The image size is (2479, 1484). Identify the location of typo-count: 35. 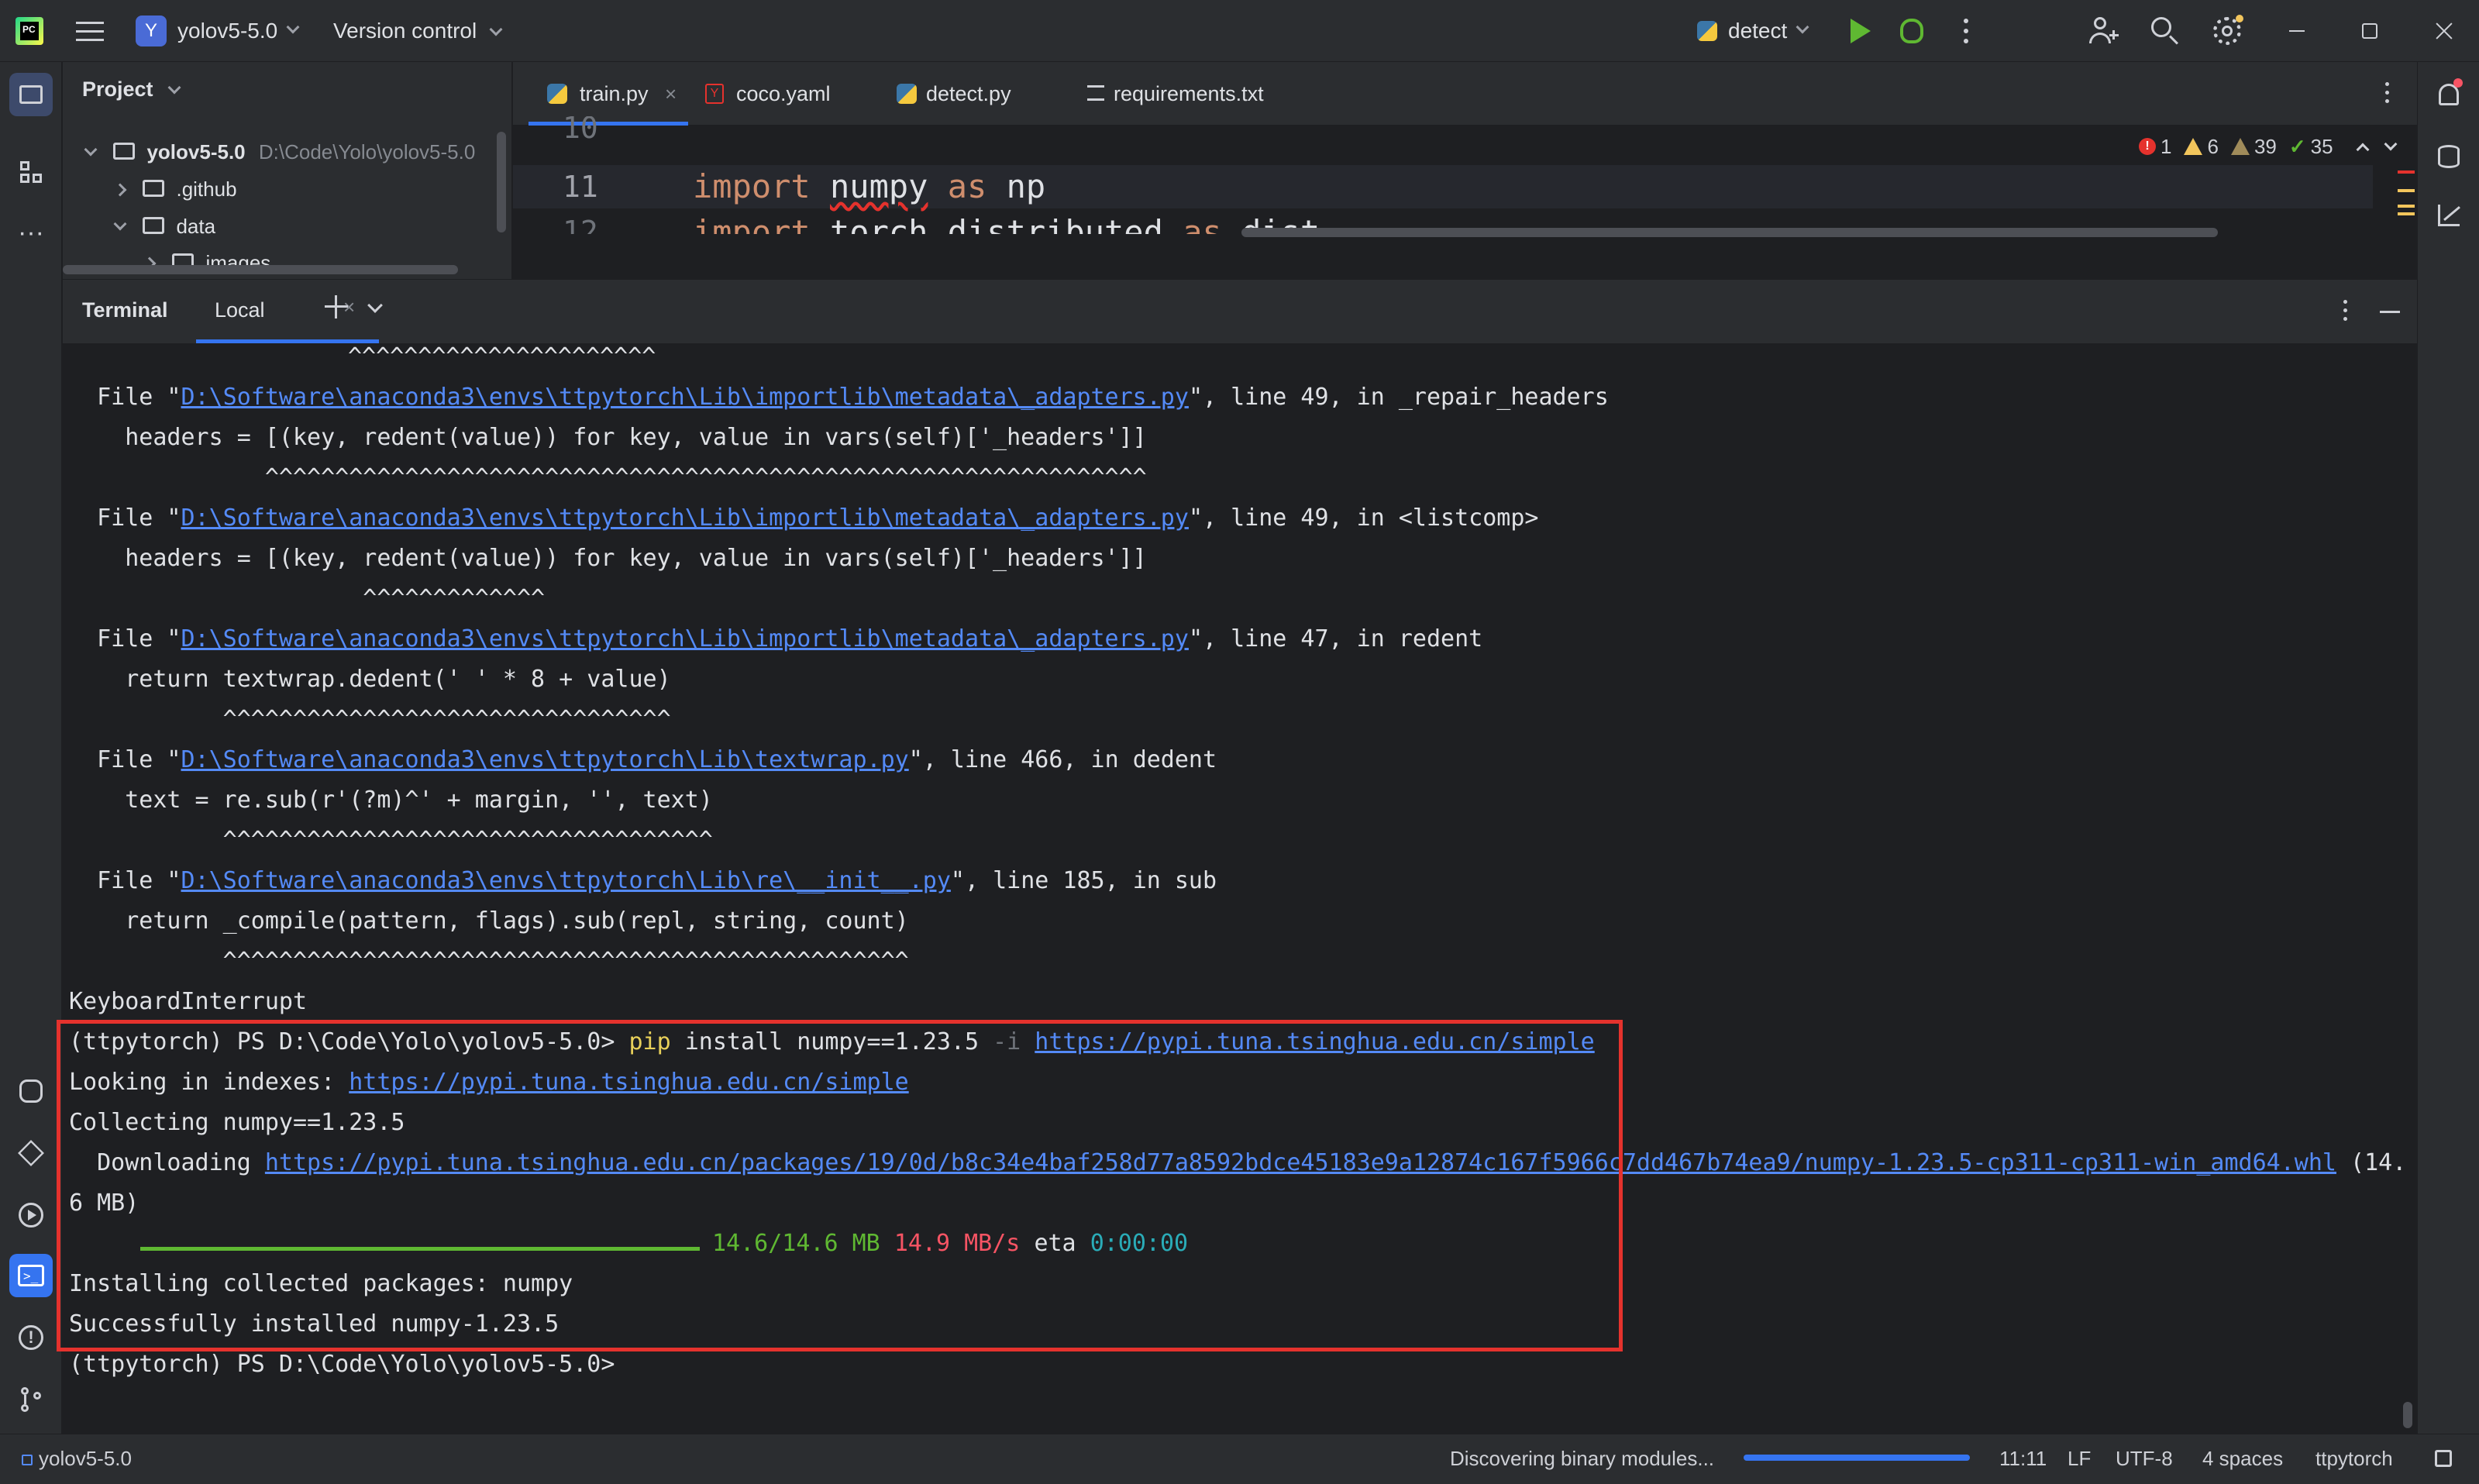
(2321, 146).